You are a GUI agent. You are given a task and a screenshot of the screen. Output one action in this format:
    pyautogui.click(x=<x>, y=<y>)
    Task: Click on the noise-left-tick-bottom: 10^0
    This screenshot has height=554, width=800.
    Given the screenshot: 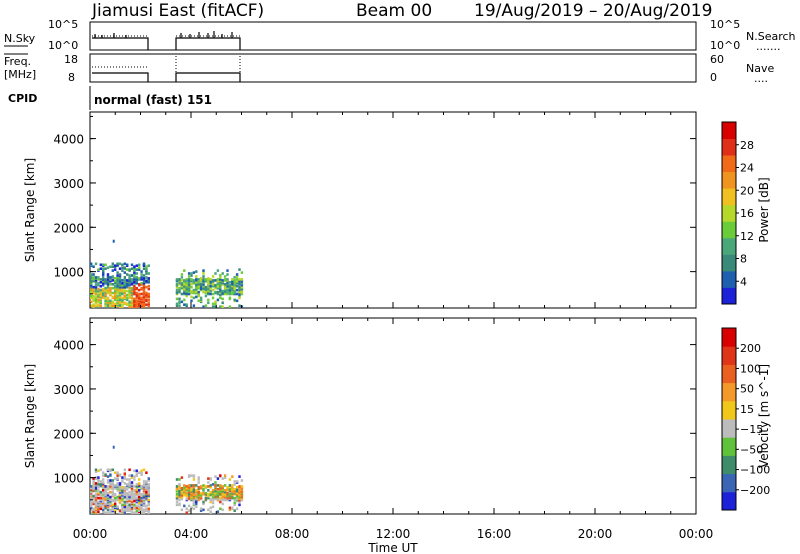 What is the action you would take?
    pyautogui.click(x=63, y=45)
    